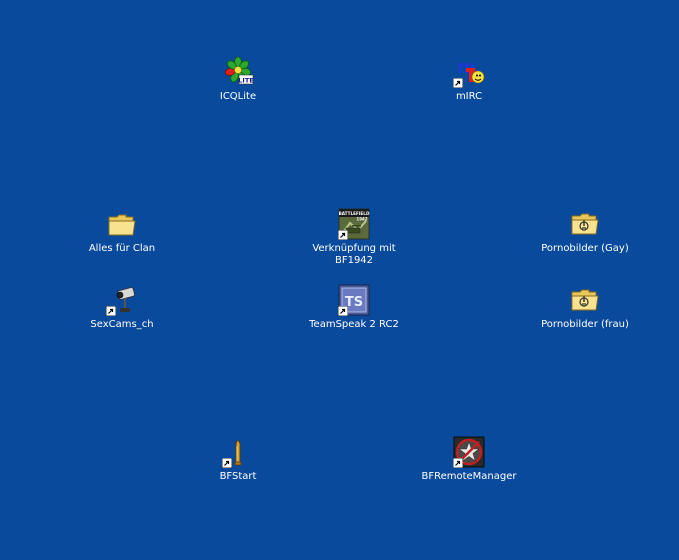 The image size is (679, 560). I want to click on desktop-icon-label: Alles für Clan, so click(122, 248).